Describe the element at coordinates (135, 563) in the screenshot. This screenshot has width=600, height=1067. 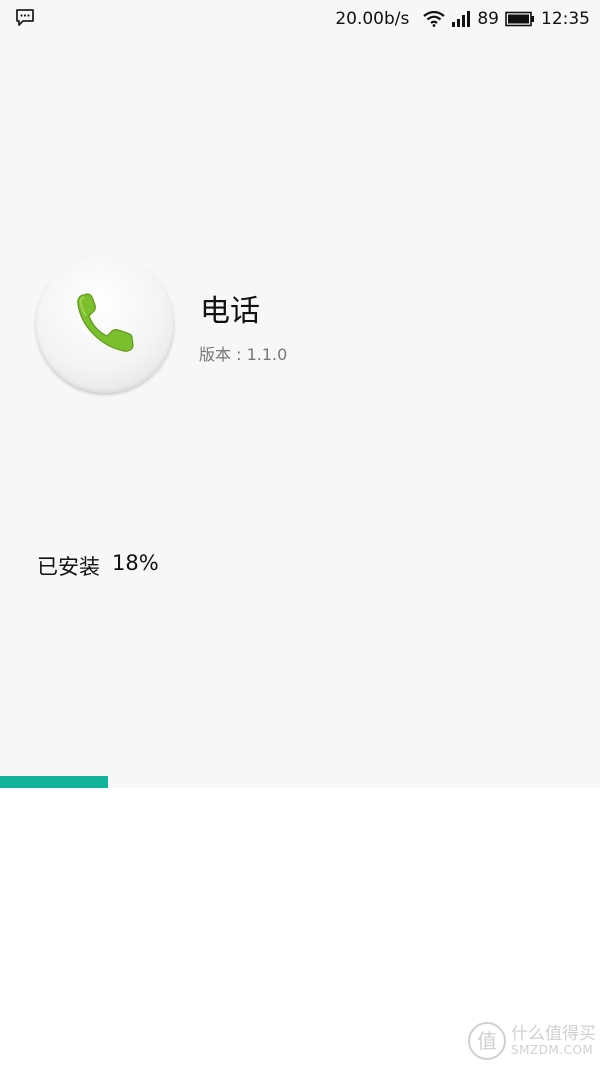
I see `install-progress-percent: 18%` at that location.